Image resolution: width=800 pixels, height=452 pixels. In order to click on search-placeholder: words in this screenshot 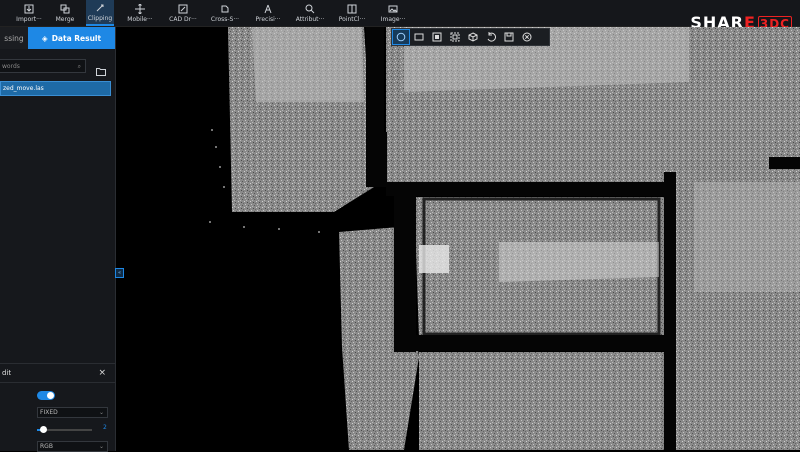, I will do `click(11, 66)`.